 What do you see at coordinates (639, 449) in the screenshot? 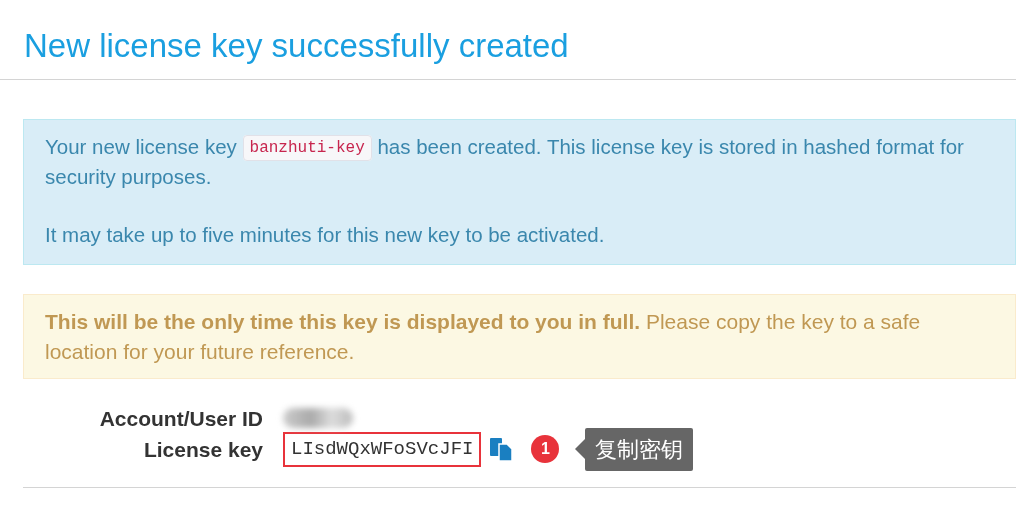
I see `callout-label: 复制密钥` at bounding box center [639, 449].